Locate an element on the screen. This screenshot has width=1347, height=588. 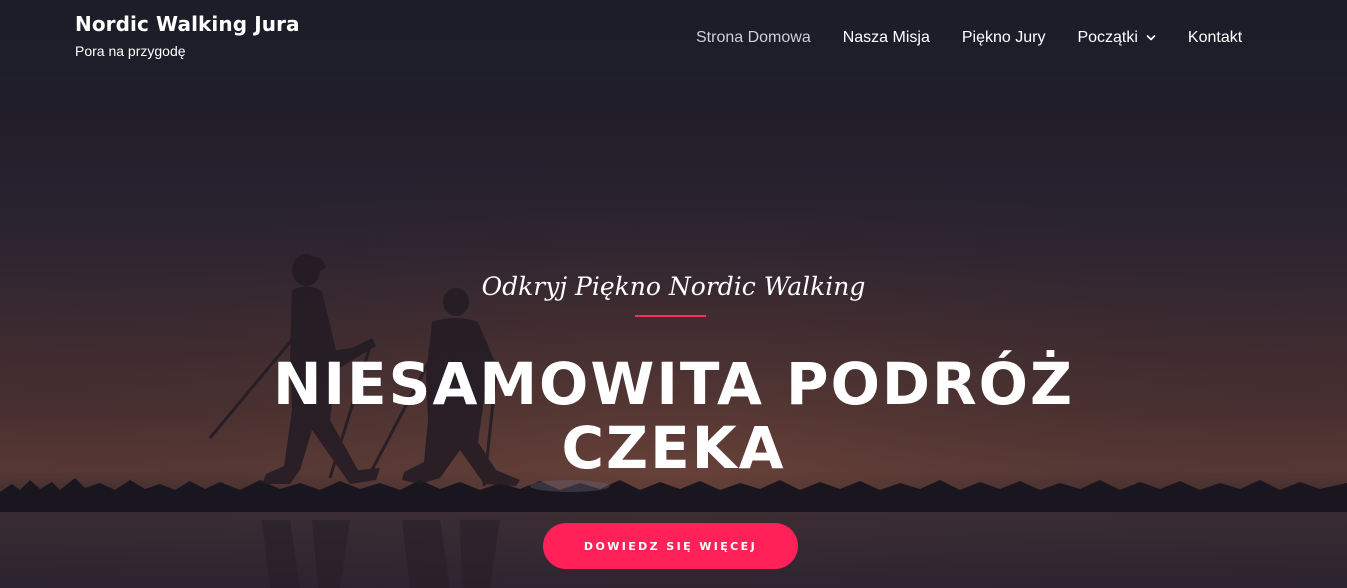
nav-item-label: Kontakt is located at coordinates (1215, 37).